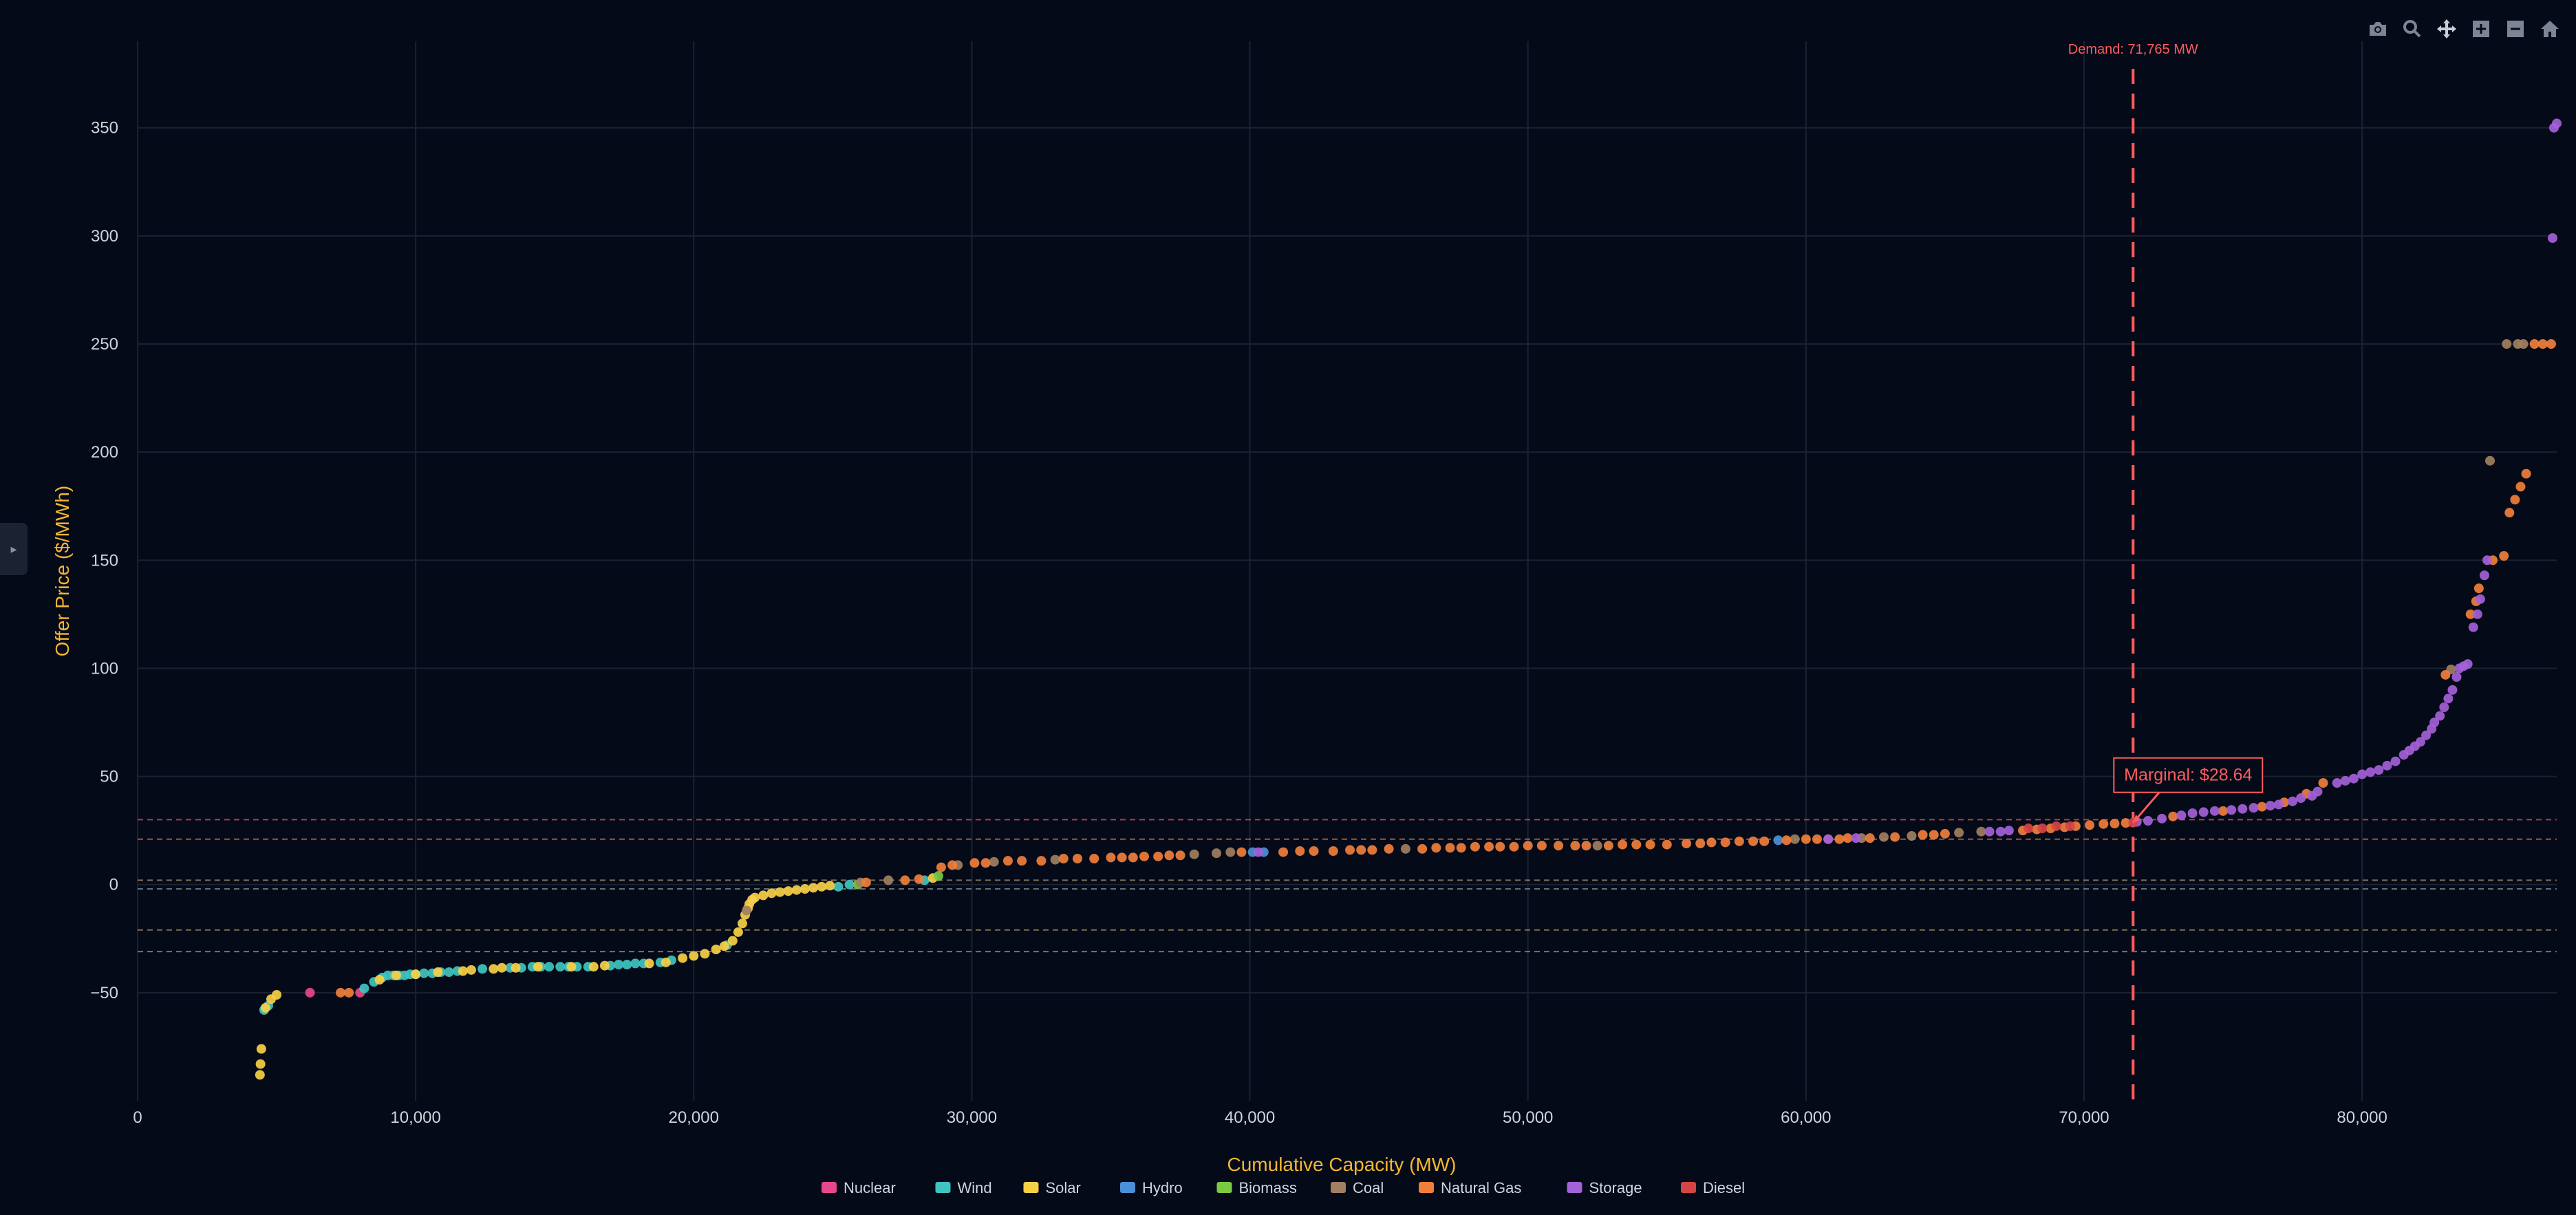 The height and width of the screenshot is (1215, 2576). Describe the element at coordinates (859, 1187) in the screenshot. I see `legend-item-nuclear: Nuclear` at that location.